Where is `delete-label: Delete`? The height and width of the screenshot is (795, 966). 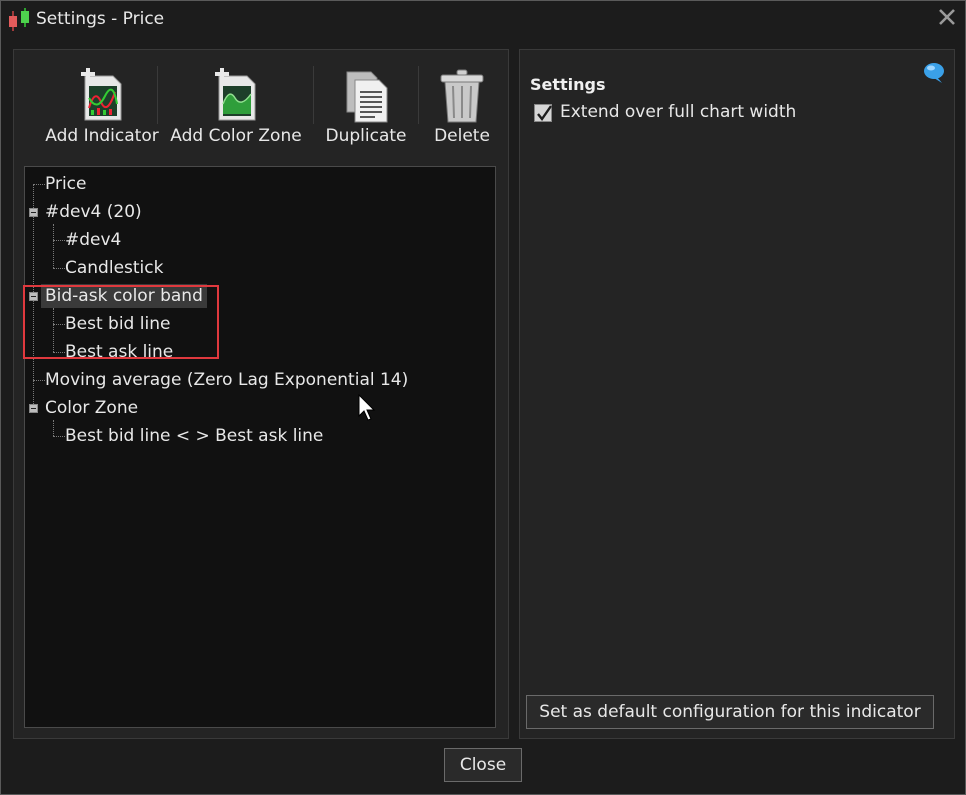 delete-label: Delete is located at coordinates (462, 136).